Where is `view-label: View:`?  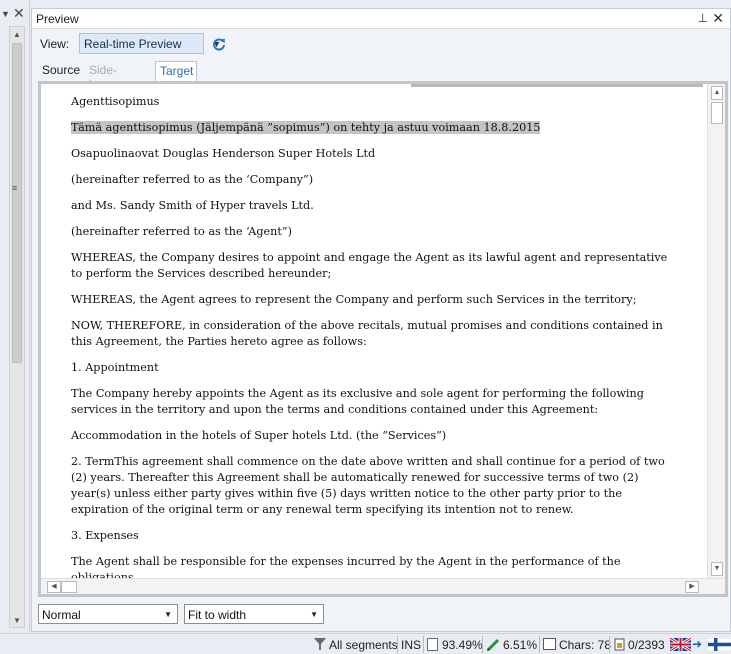 view-label: View: is located at coordinates (55, 44).